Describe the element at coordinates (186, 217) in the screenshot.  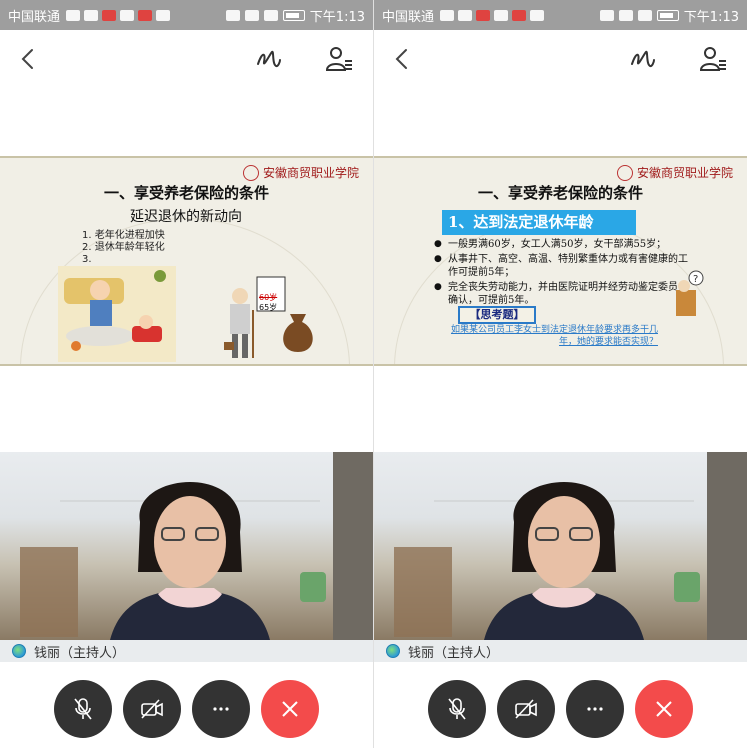
I see `slide-subtitle: 延迟退休的新动向` at that location.